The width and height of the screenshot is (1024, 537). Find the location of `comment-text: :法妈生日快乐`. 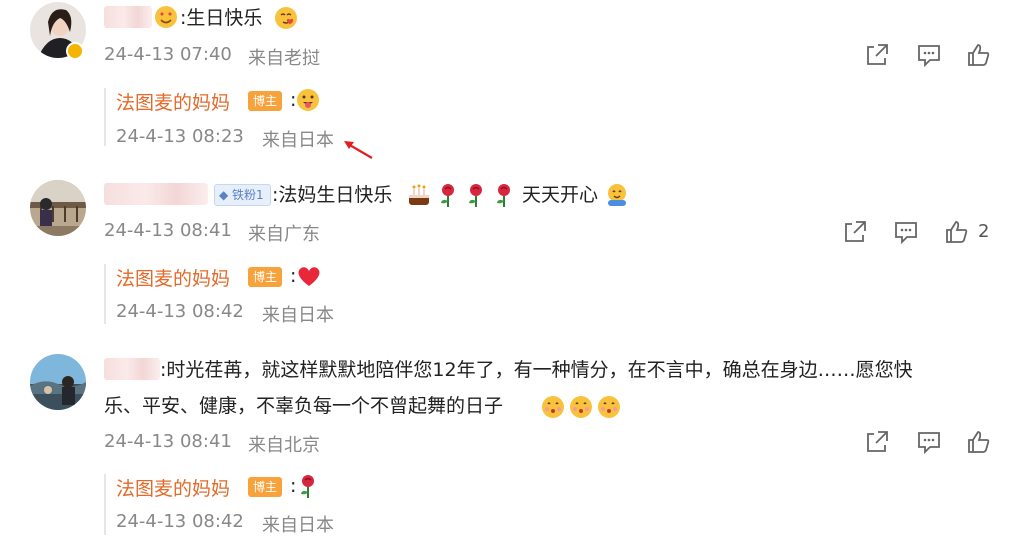

comment-text: :法妈生日快乐 is located at coordinates (332, 195).